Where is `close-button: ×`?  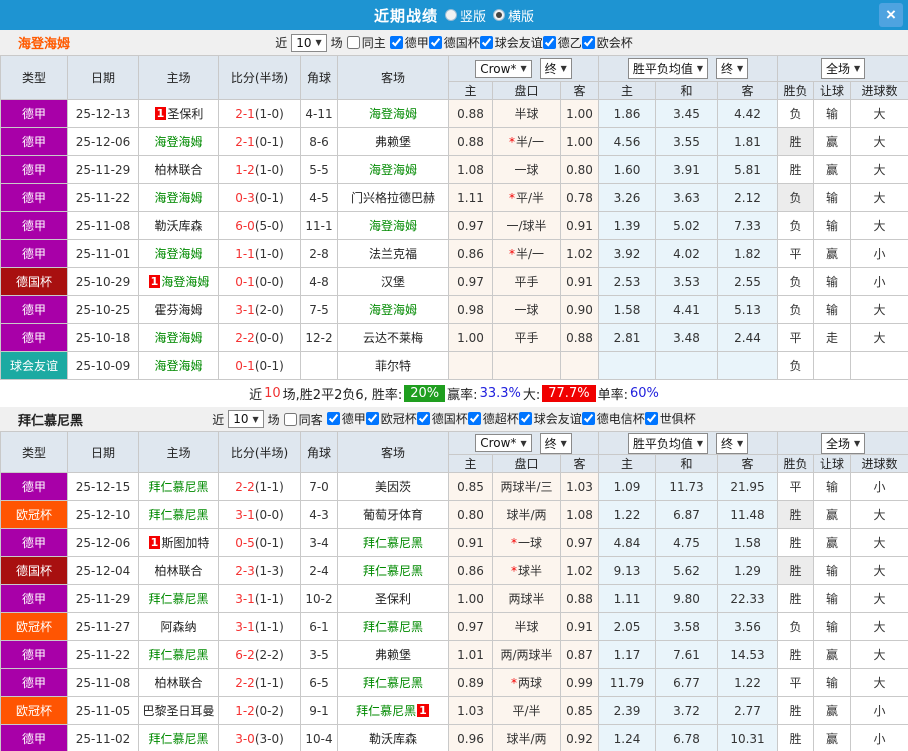 close-button: × is located at coordinates (891, 15).